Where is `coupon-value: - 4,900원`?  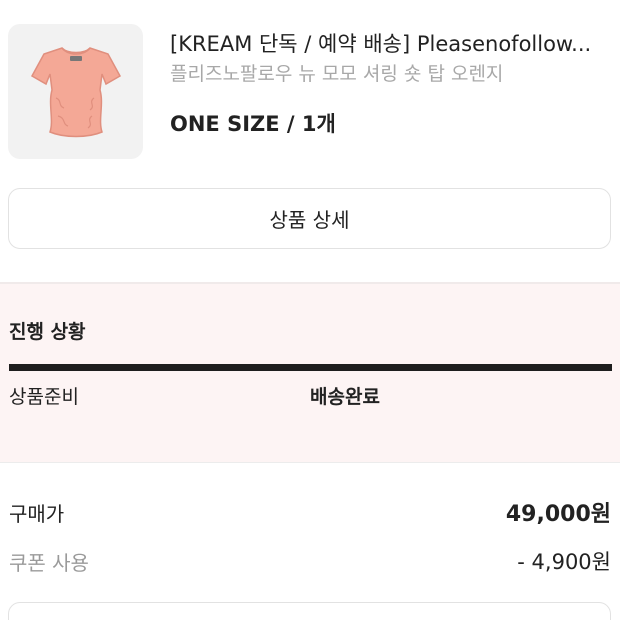 coupon-value: - 4,900원 is located at coordinates (564, 562).